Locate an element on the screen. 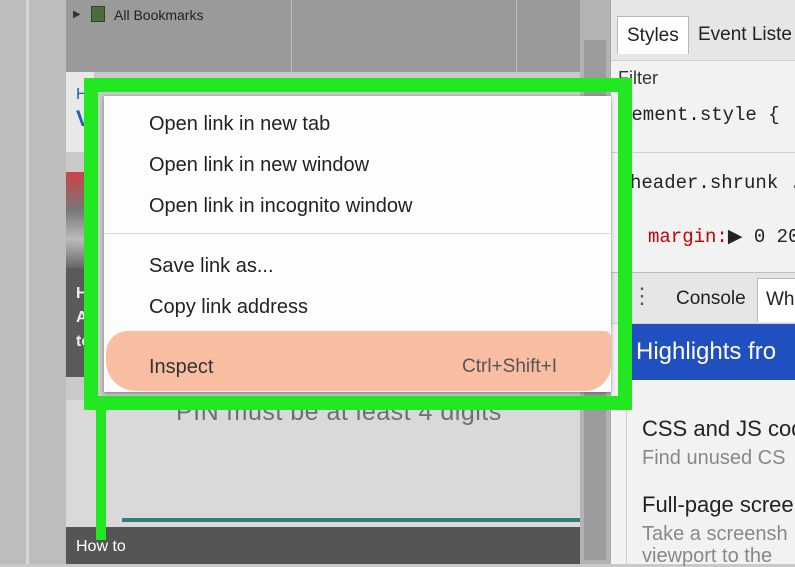 This screenshot has height=567, width=795. feature-description: Take a screensh viewport to the is located at coordinates (715, 545).